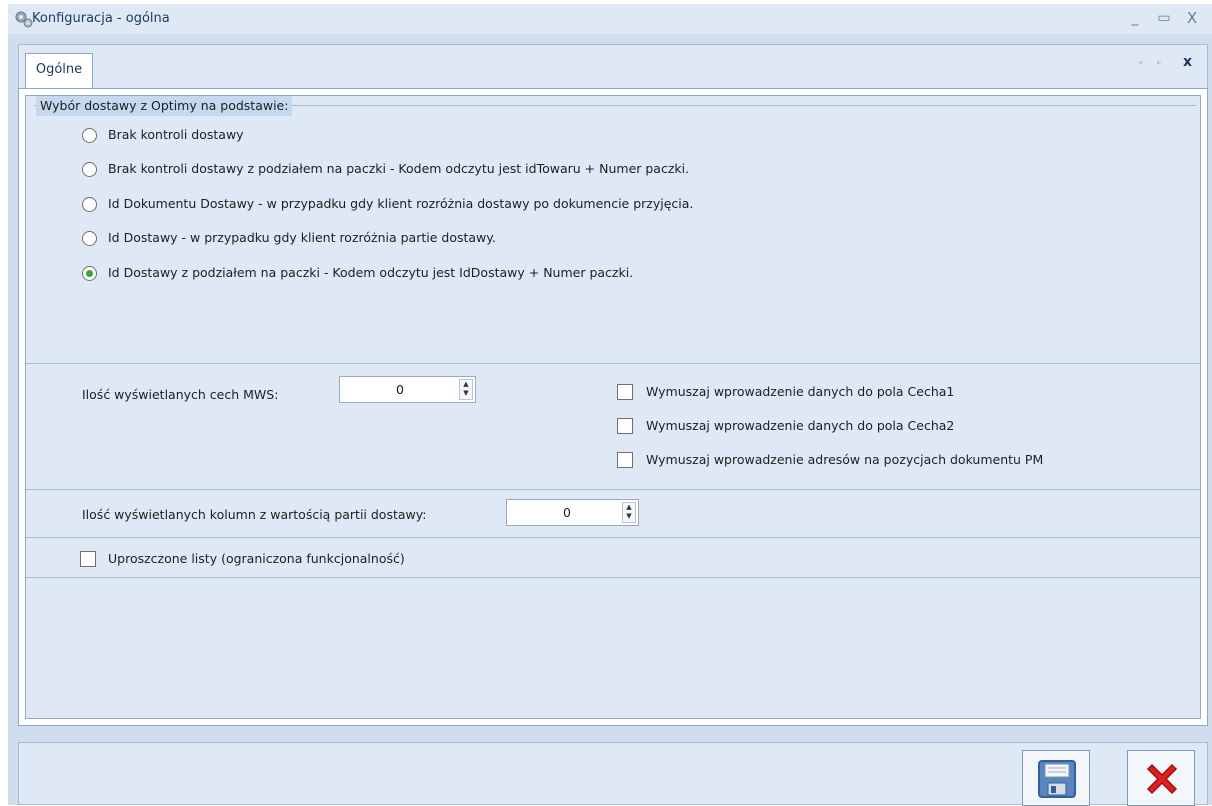  Describe the element at coordinates (1187, 62) in the screenshot. I see `tab-close-button: x` at that location.